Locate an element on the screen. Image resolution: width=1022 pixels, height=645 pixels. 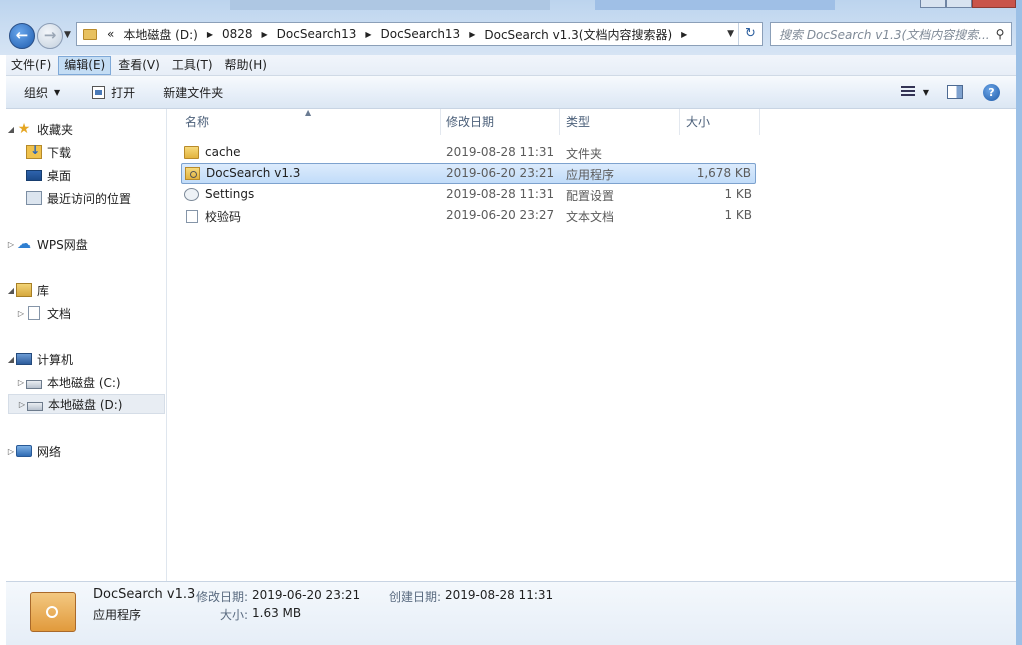
document-icon is located at coordinates (34, 313).